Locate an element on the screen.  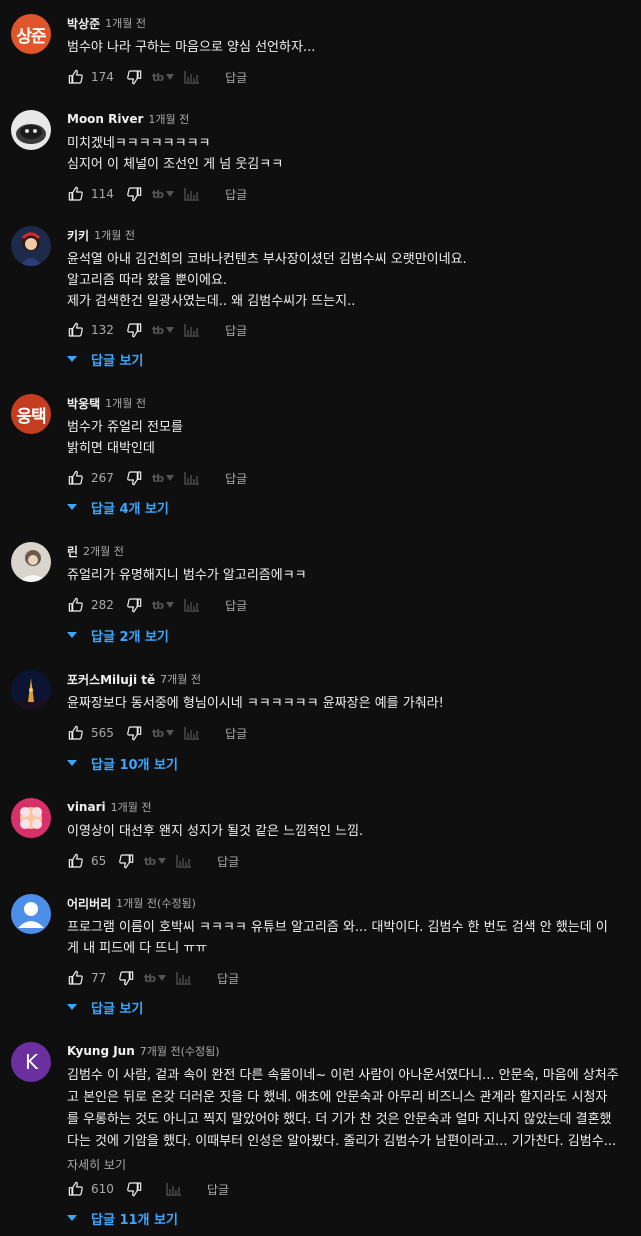
view-replies-button: 답글 2개 보기 is located at coordinates (118, 635).